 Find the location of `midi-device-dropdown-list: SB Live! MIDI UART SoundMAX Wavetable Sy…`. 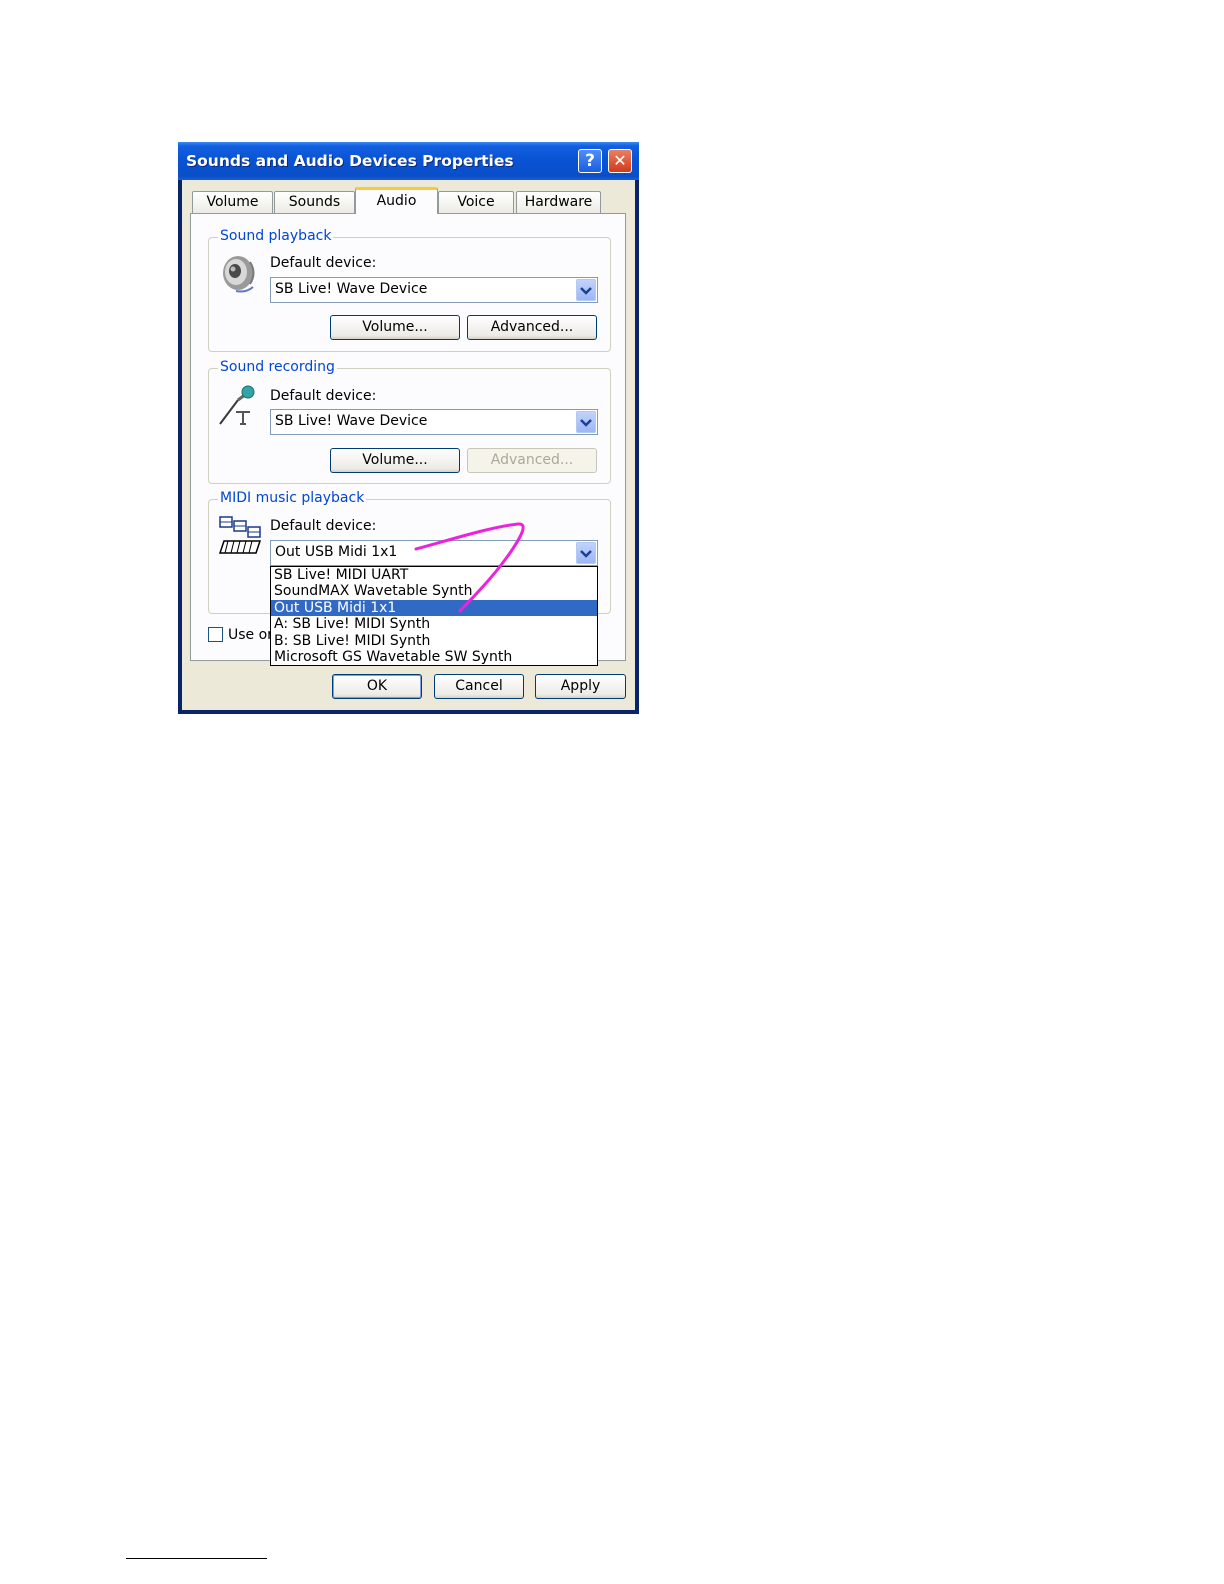

midi-device-dropdown-list: SB Live! MIDI UART SoundMAX Wavetable Sy… is located at coordinates (434, 616).